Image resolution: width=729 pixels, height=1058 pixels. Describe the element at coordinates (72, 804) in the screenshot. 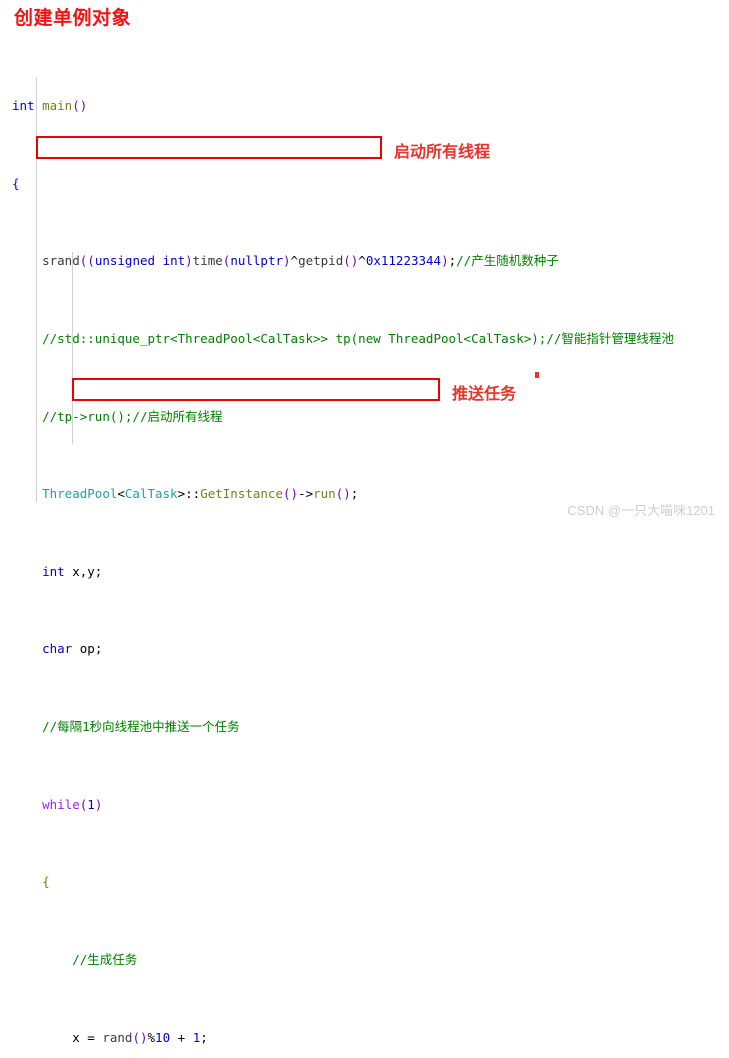

I see `code-line: while(1)` at that location.